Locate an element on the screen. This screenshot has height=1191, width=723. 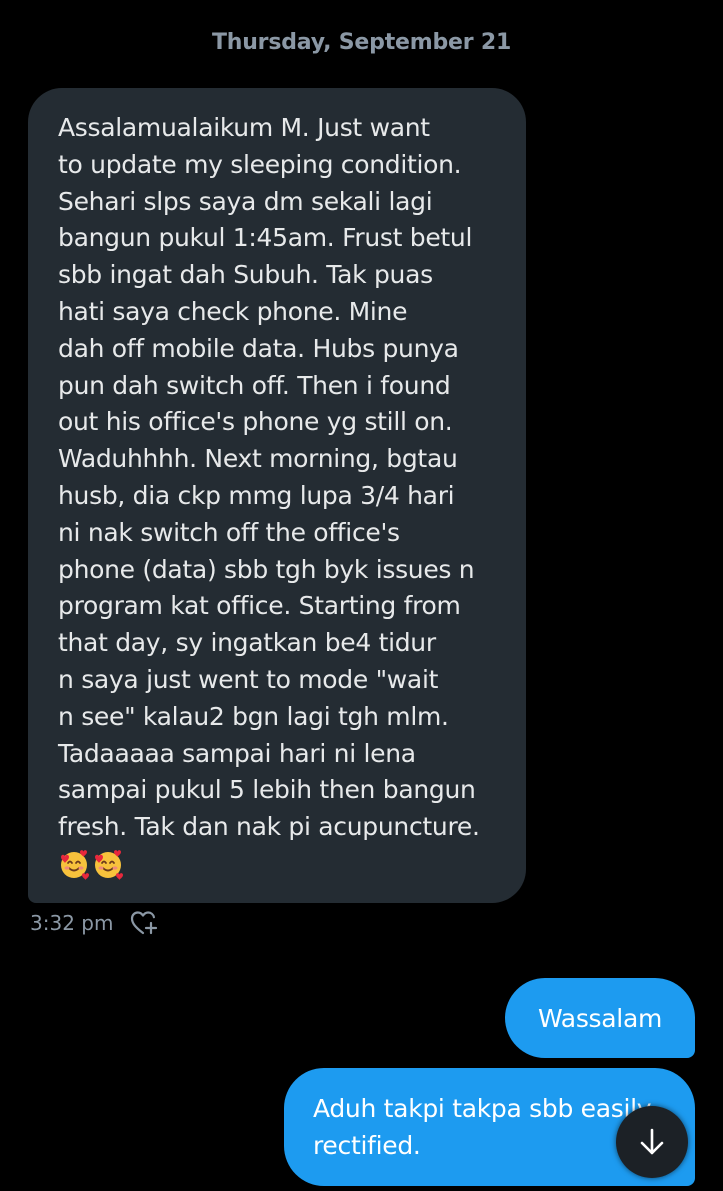
message-meta: 3:32 pm is located at coordinates (94, 923).